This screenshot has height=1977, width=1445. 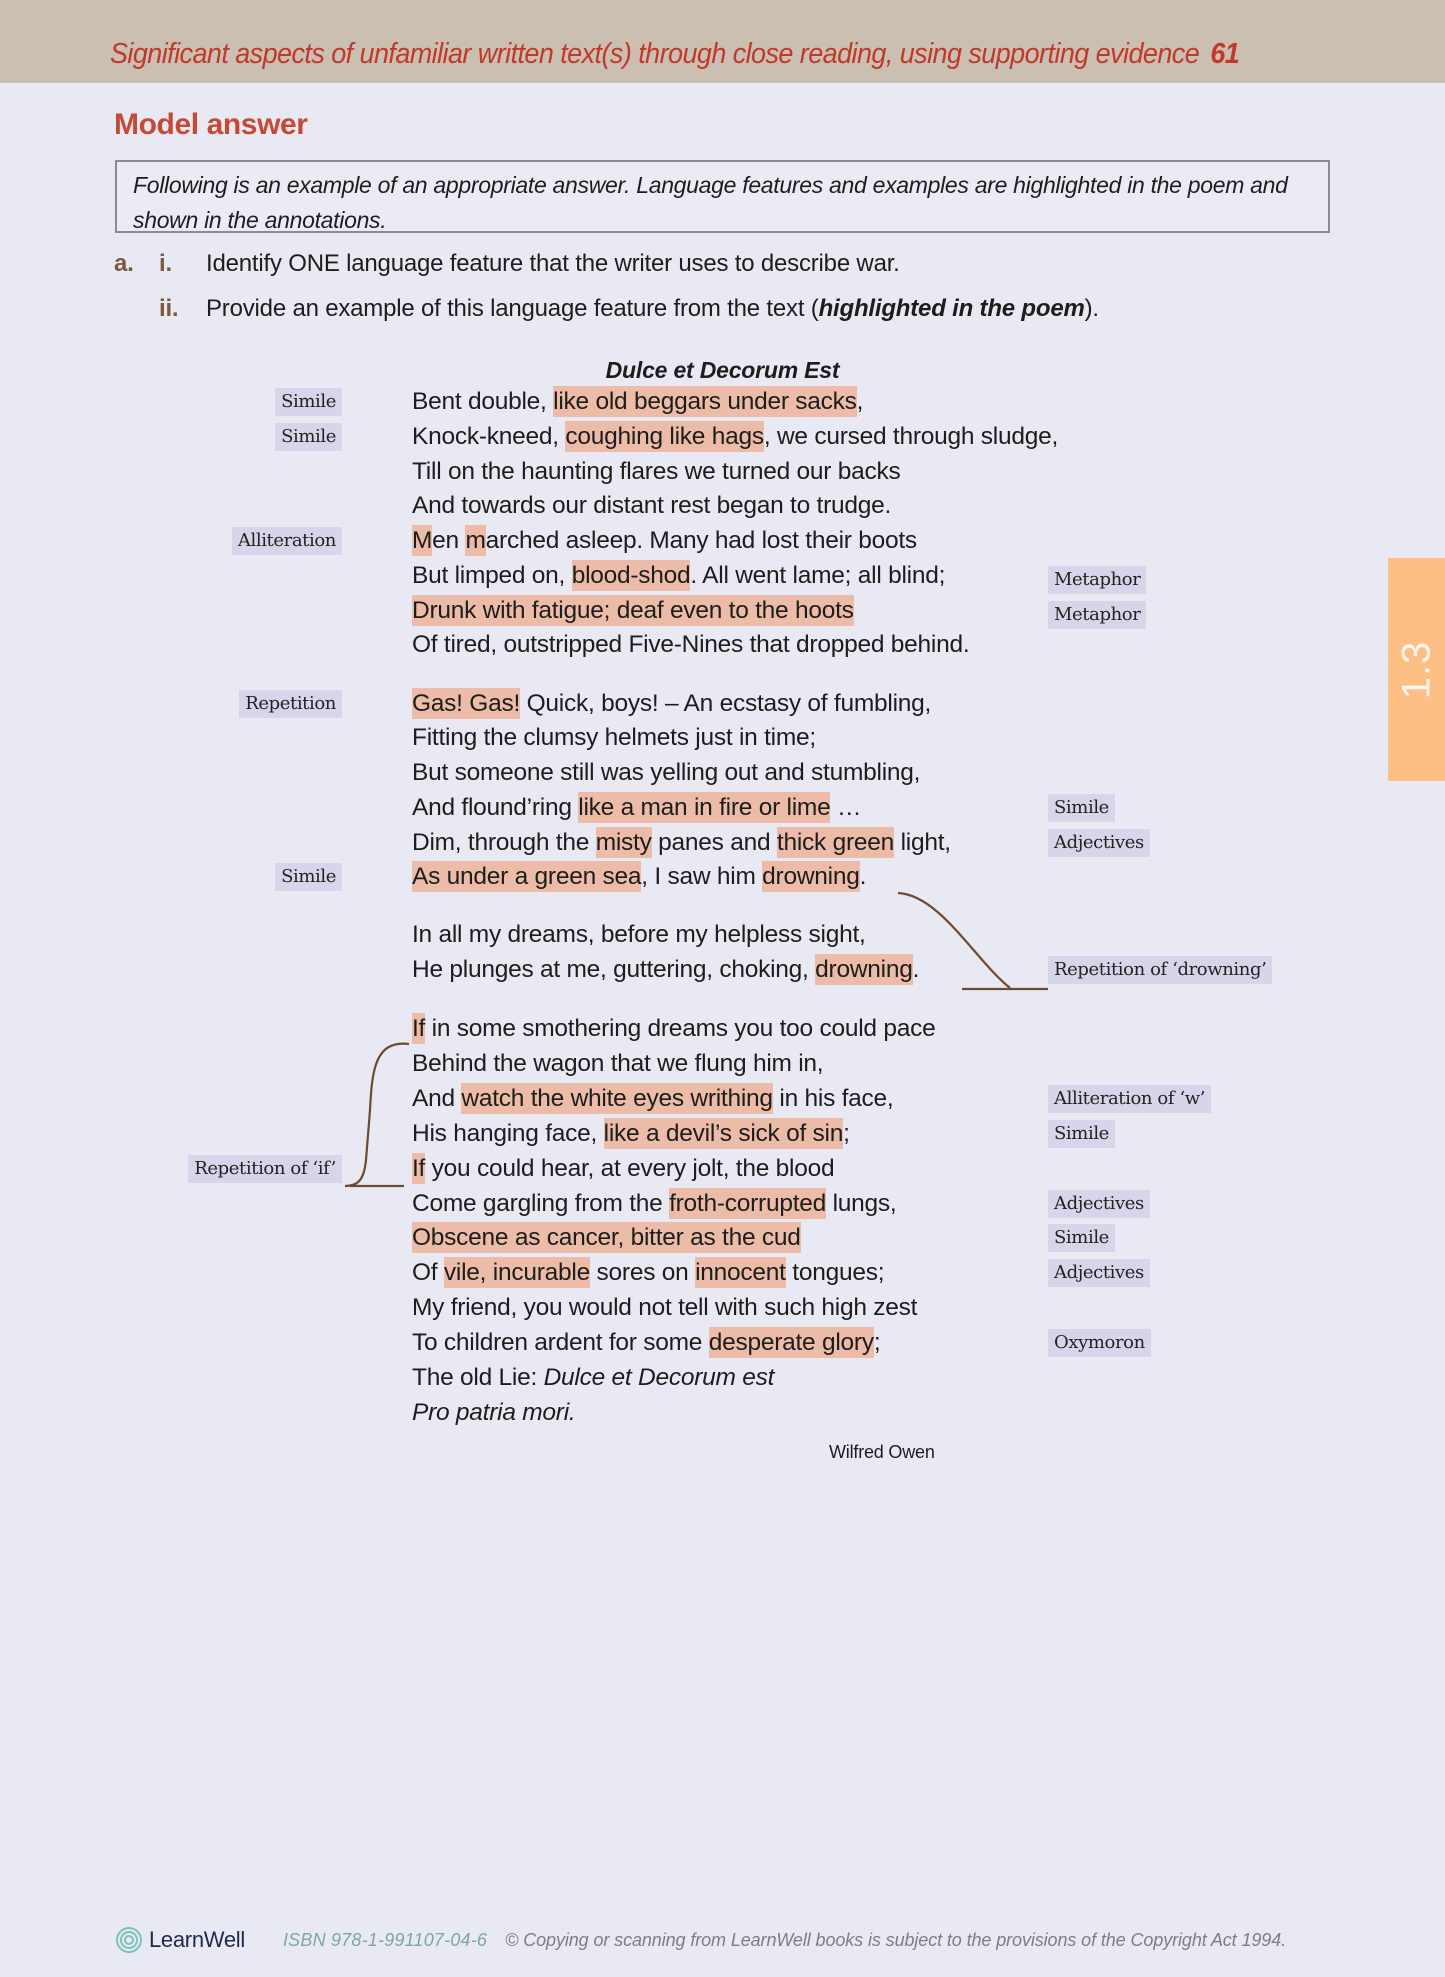 What do you see at coordinates (560, 1342) in the screenshot?
I see `poem-text: To children ardent for some` at bounding box center [560, 1342].